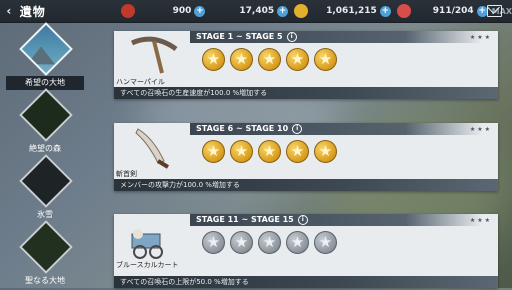 Image resolution: width=512 pixels, height=290 pixels. What do you see at coordinates (453, 11) in the screenshot?
I see `swords-value: 911/204` at bounding box center [453, 11].